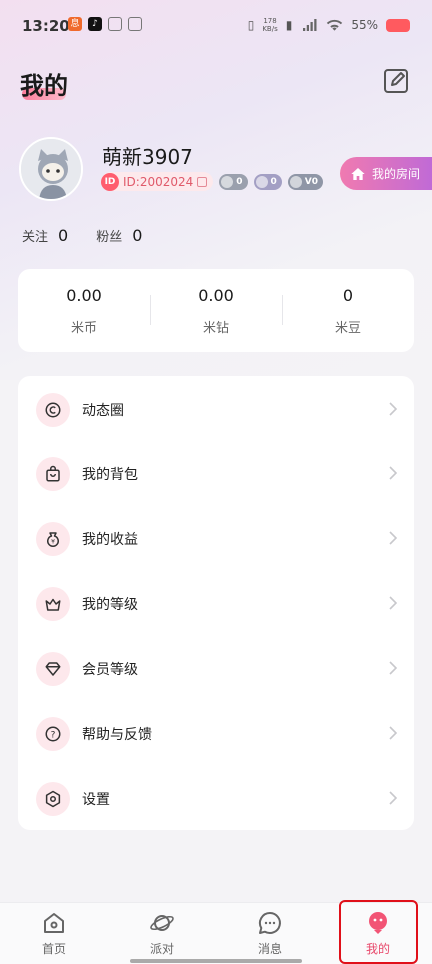 The image size is (432, 964). I want to click on nav-label: 派对, so click(161, 949).